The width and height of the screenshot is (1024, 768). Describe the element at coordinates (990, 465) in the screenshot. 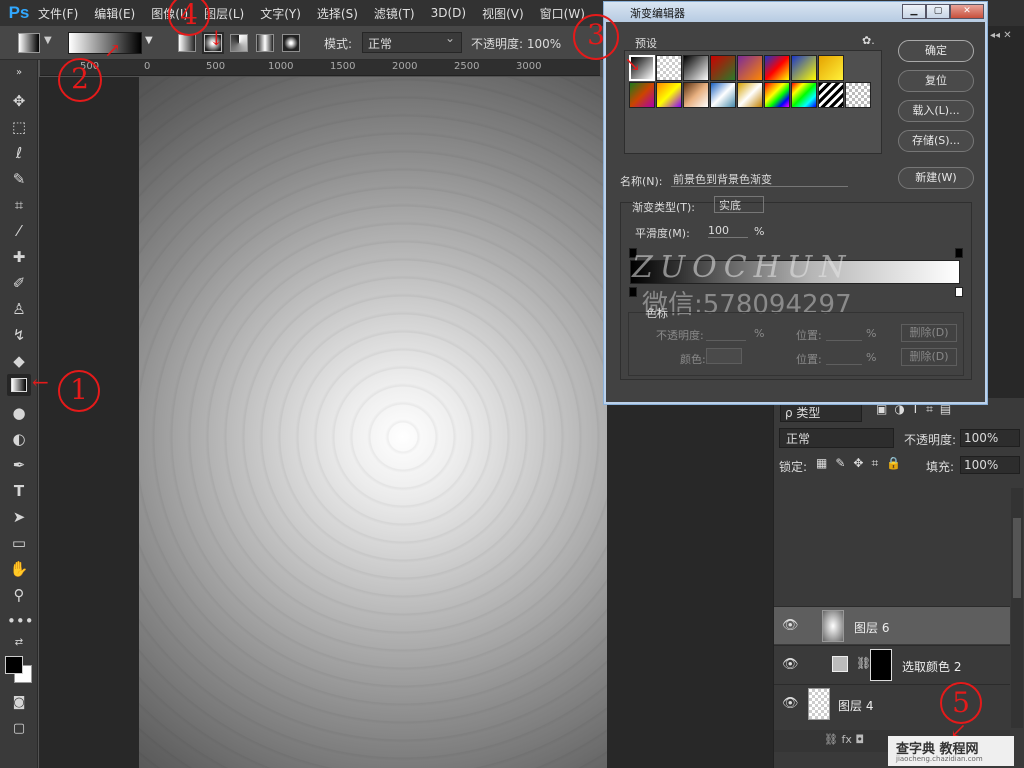

I see `fill-input: 100%` at that location.